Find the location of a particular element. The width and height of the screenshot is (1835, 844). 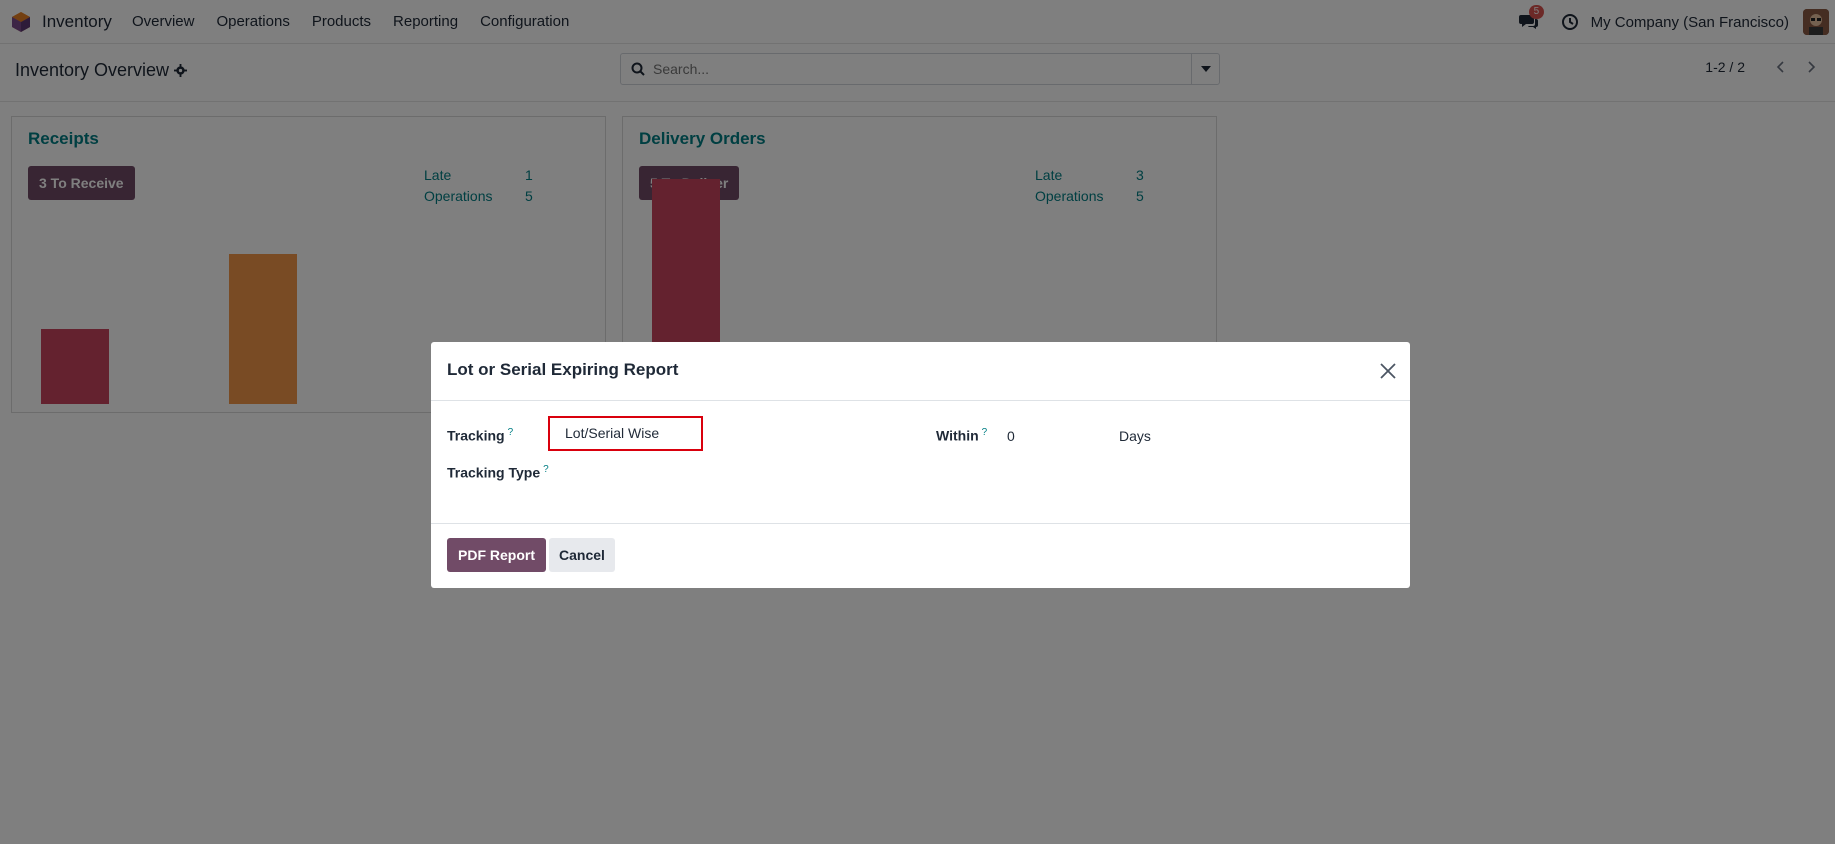

tracking-type-label: Tracking Type? is located at coordinates (498, 472).